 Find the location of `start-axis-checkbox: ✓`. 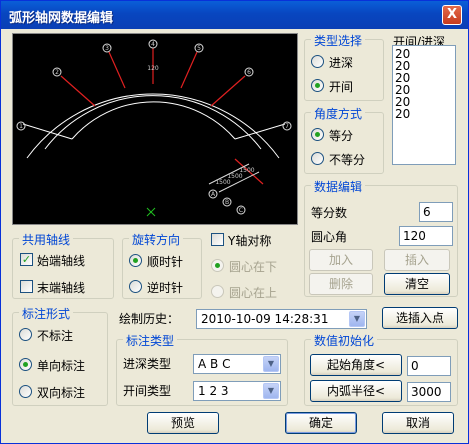

start-axis-checkbox: ✓ is located at coordinates (26, 259).